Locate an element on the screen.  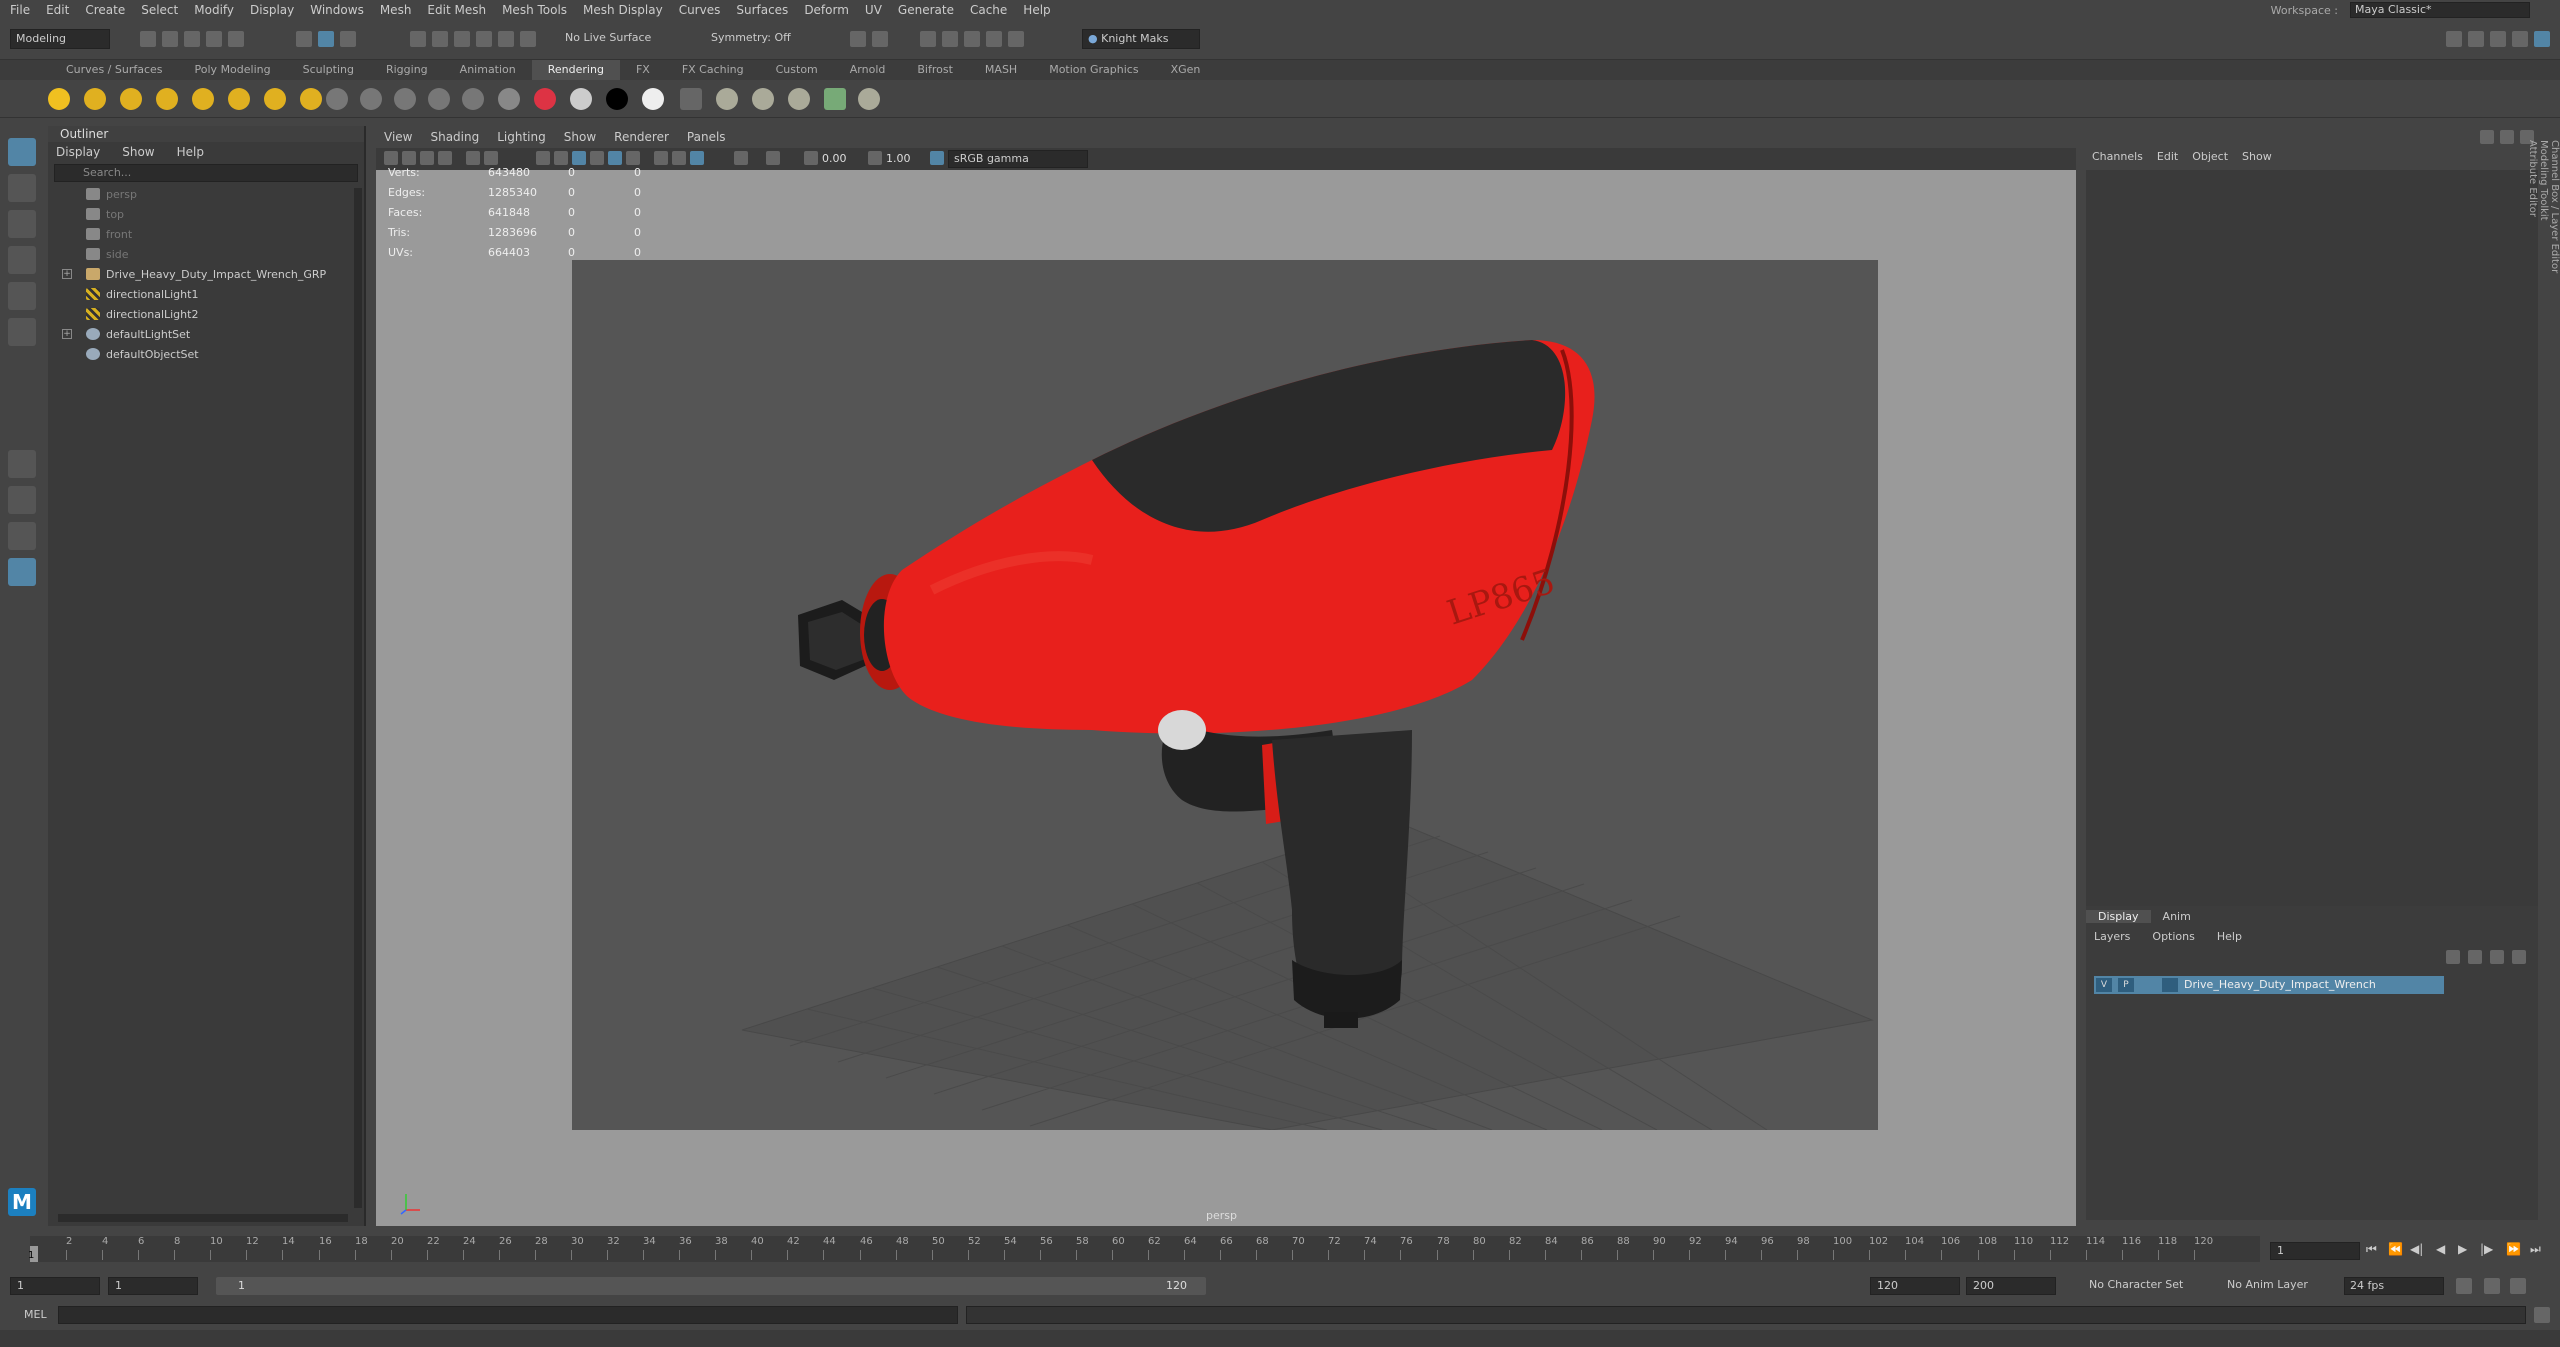
menu-modify: Modify is located at coordinates (214, 10).